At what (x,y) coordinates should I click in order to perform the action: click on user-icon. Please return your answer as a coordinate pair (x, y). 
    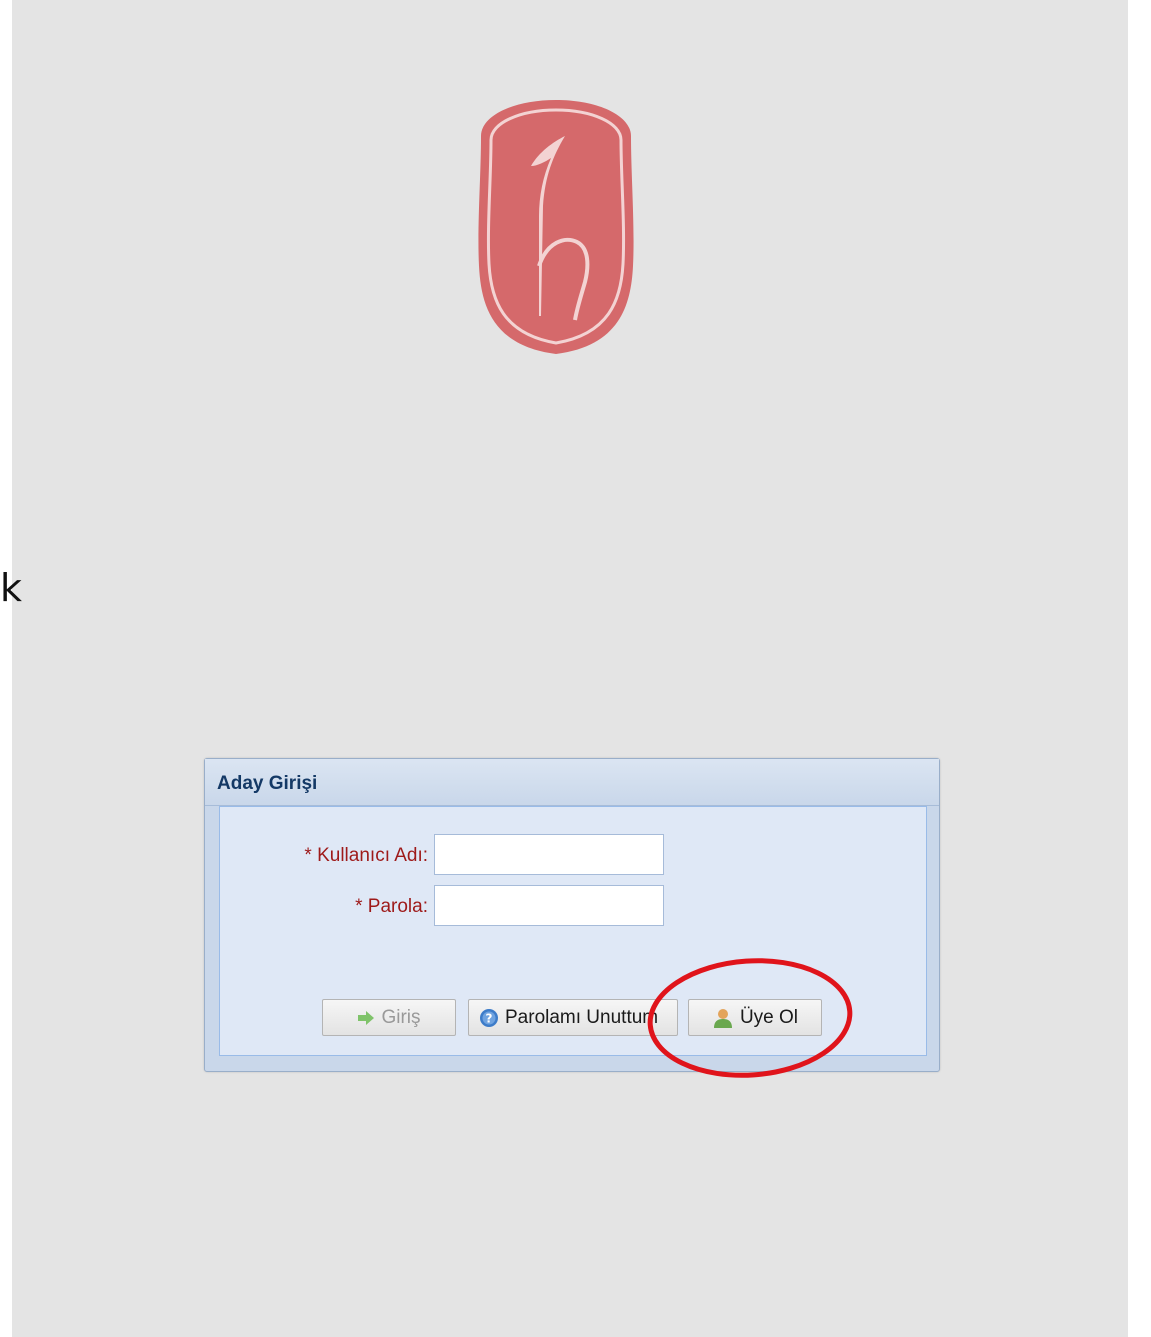
    Looking at the image, I should click on (723, 1018).